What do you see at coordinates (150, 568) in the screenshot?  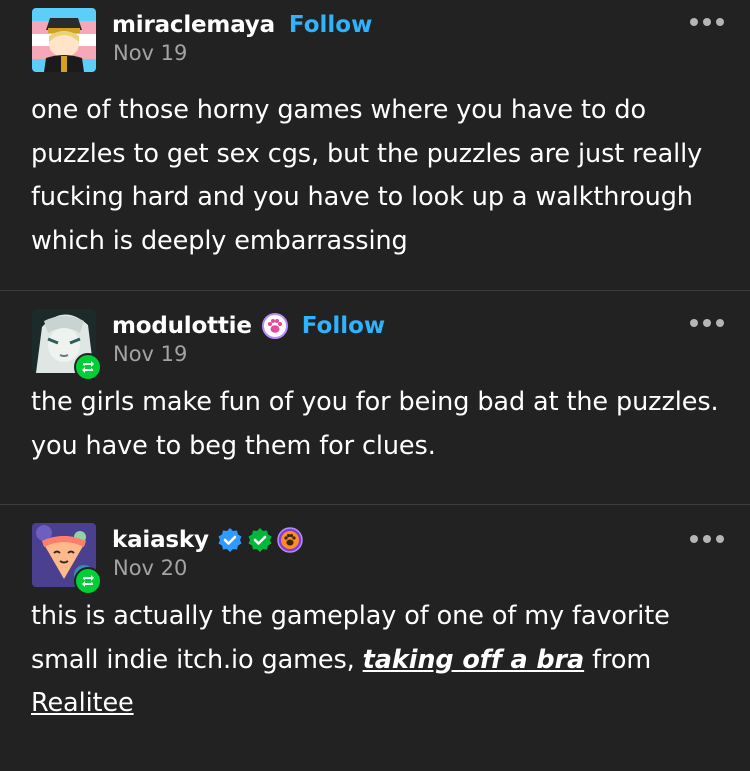 I see `post-date: Nov 20` at bounding box center [150, 568].